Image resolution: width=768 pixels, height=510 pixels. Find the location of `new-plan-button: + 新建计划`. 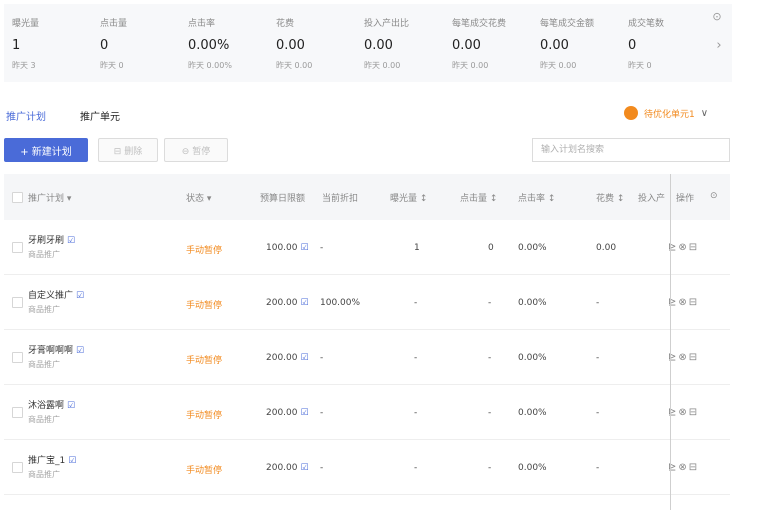

new-plan-button: + 新建计划 is located at coordinates (46, 150).